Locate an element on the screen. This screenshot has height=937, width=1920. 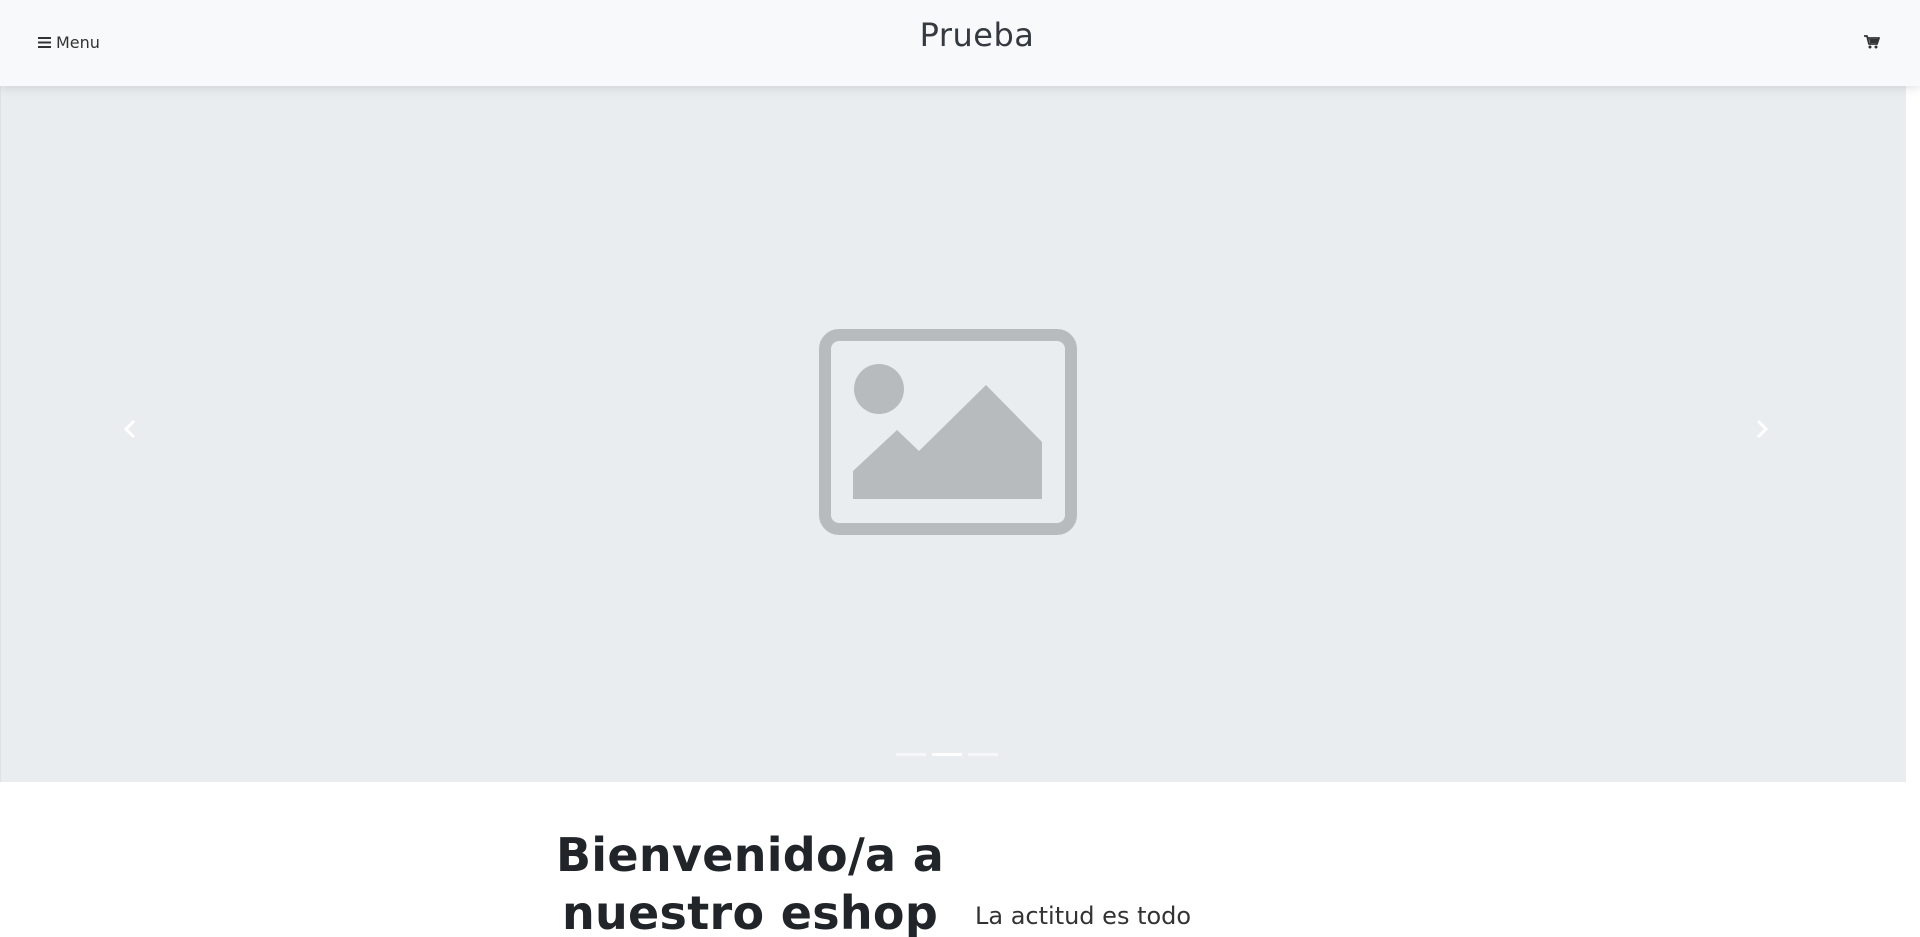
chevron-right-icon is located at coordinates (1762, 431).